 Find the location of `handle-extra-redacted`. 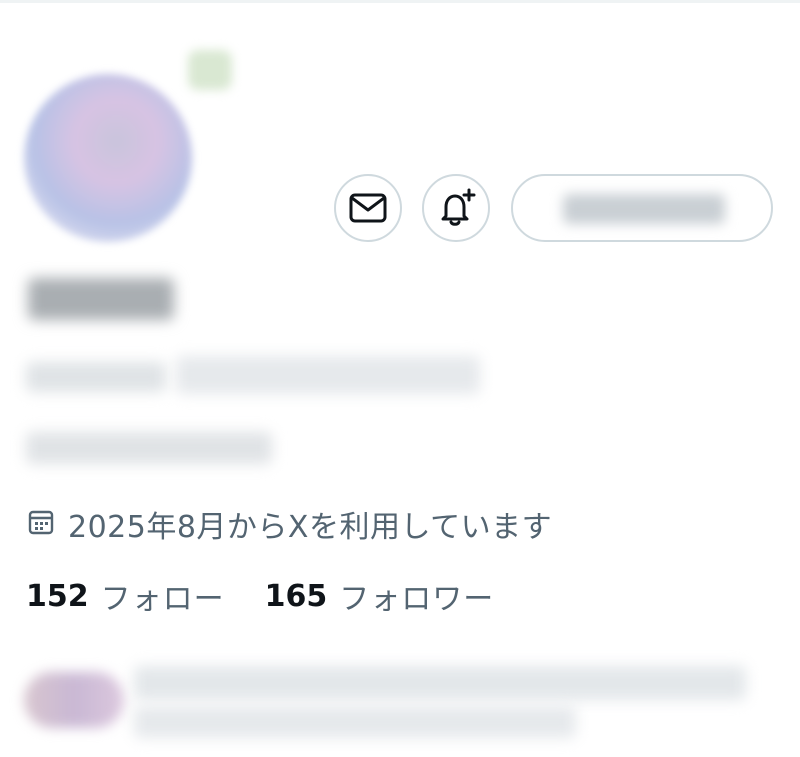

handle-extra-redacted is located at coordinates (328, 375).